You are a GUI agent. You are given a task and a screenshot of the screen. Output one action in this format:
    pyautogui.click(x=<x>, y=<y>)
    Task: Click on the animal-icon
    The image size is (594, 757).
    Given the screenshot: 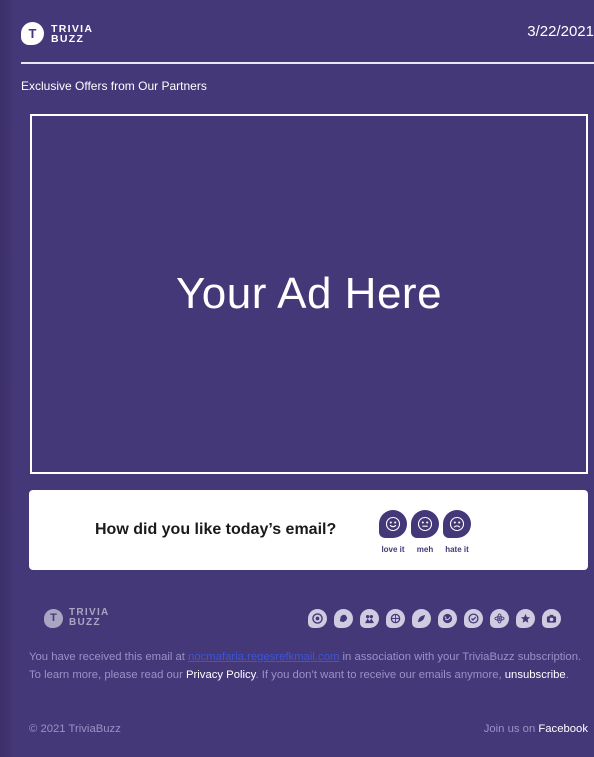 What is the action you would take?
    pyautogui.click(x=343, y=618)
    